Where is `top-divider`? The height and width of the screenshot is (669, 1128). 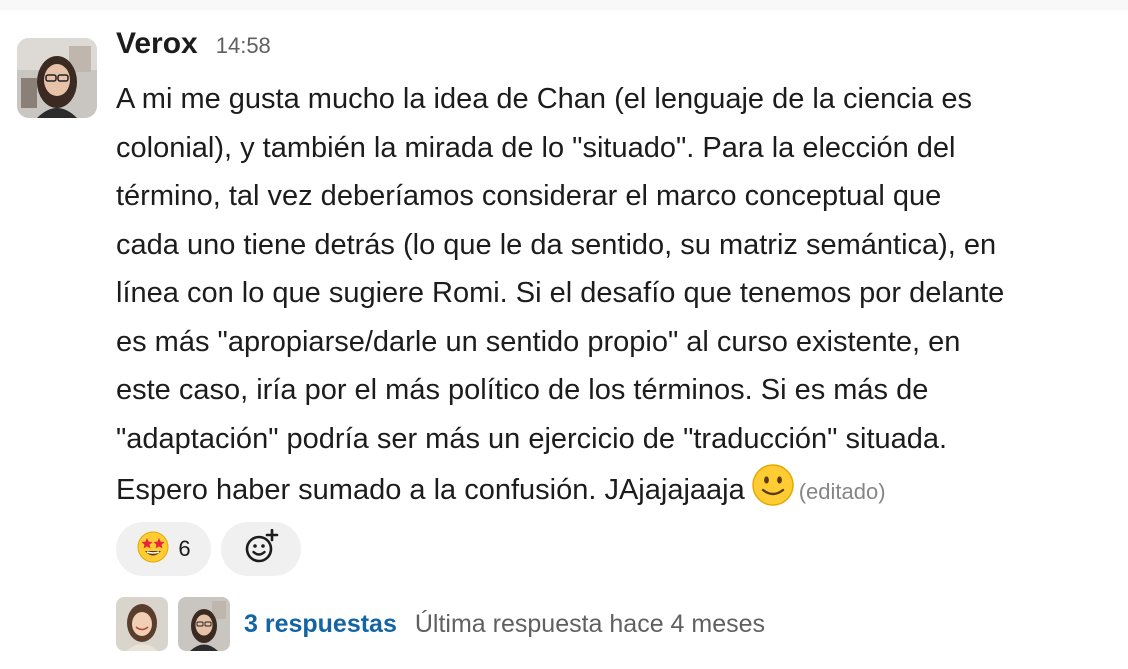 top-divider is located at coordinates (564, 5).